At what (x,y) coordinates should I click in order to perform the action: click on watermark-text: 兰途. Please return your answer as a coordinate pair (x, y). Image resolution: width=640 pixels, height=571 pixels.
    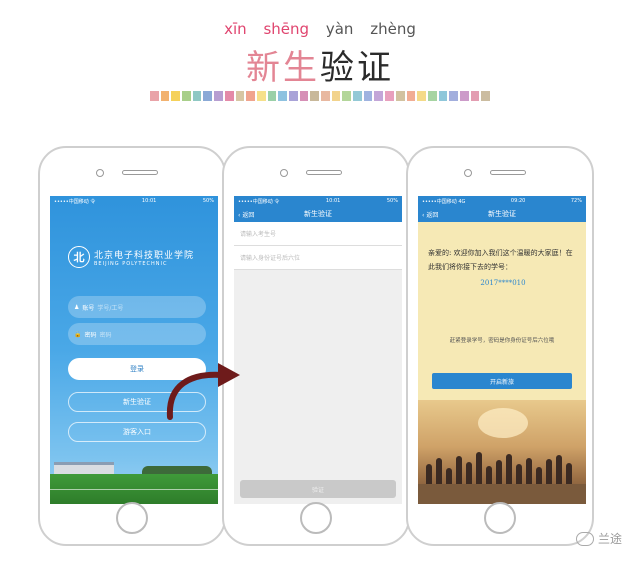
    Looking at the image, I should click on (609, 539).